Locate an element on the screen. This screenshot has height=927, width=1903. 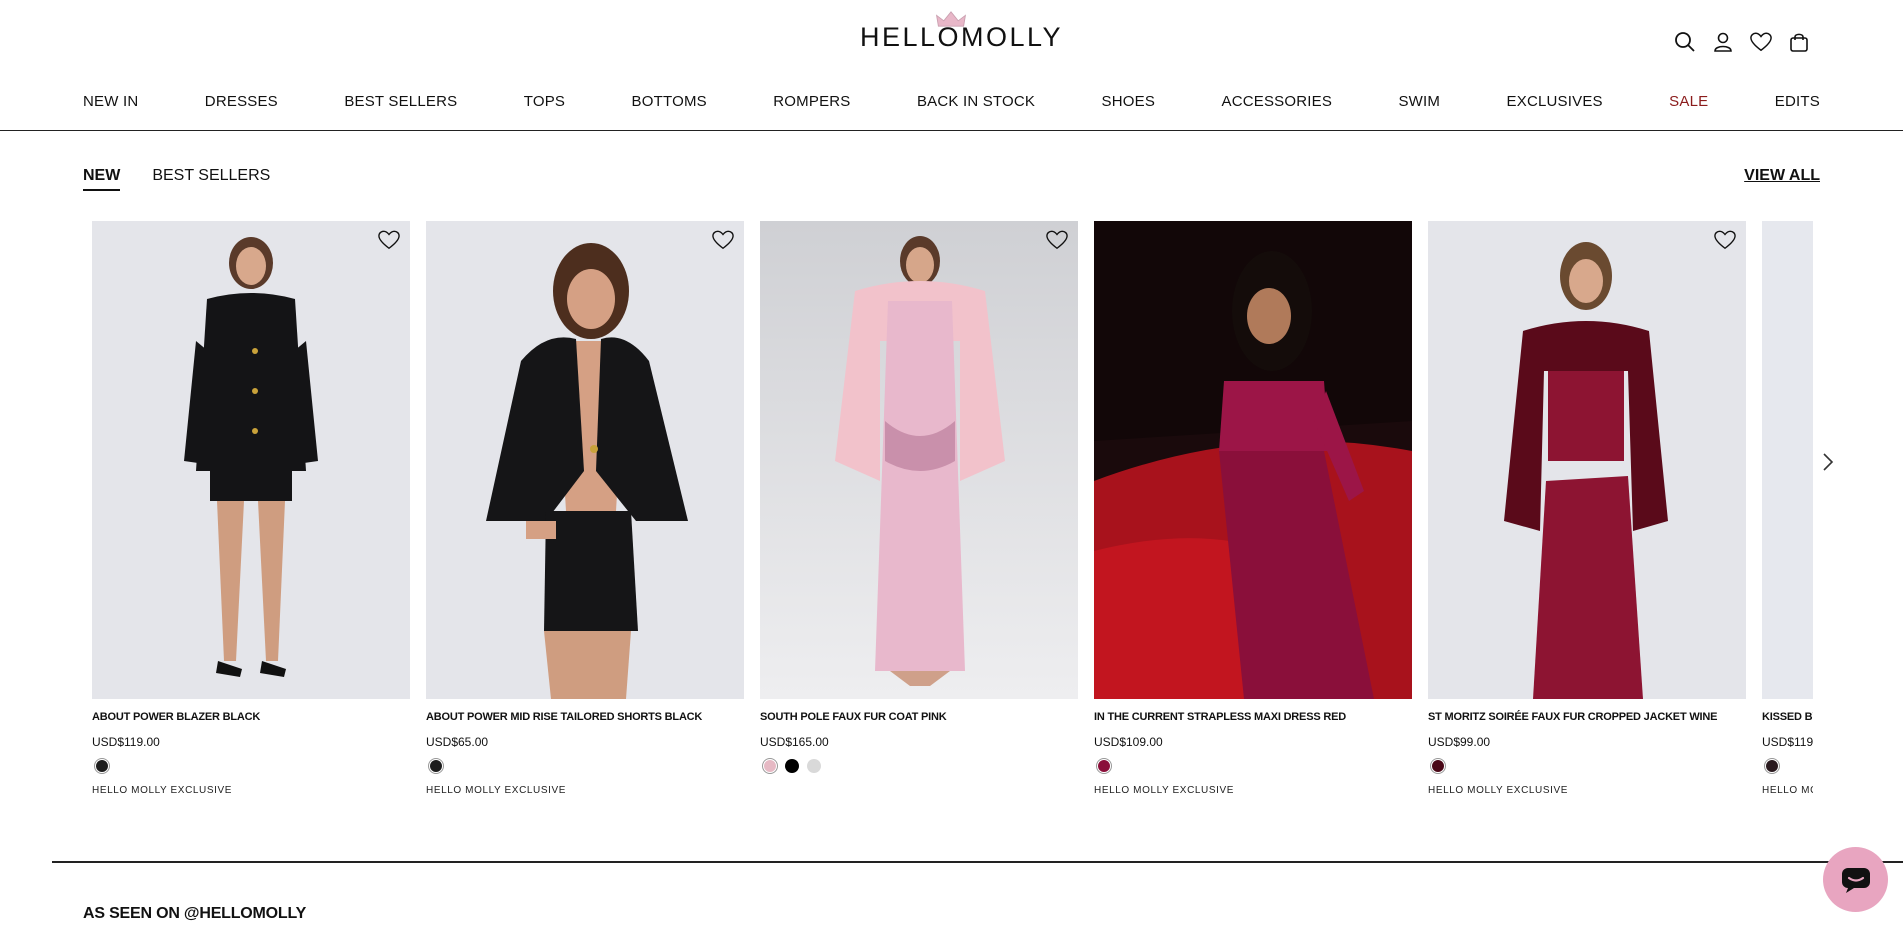
product-tabs: NEW BEST SELLERS is located at coordinates (176, 179).